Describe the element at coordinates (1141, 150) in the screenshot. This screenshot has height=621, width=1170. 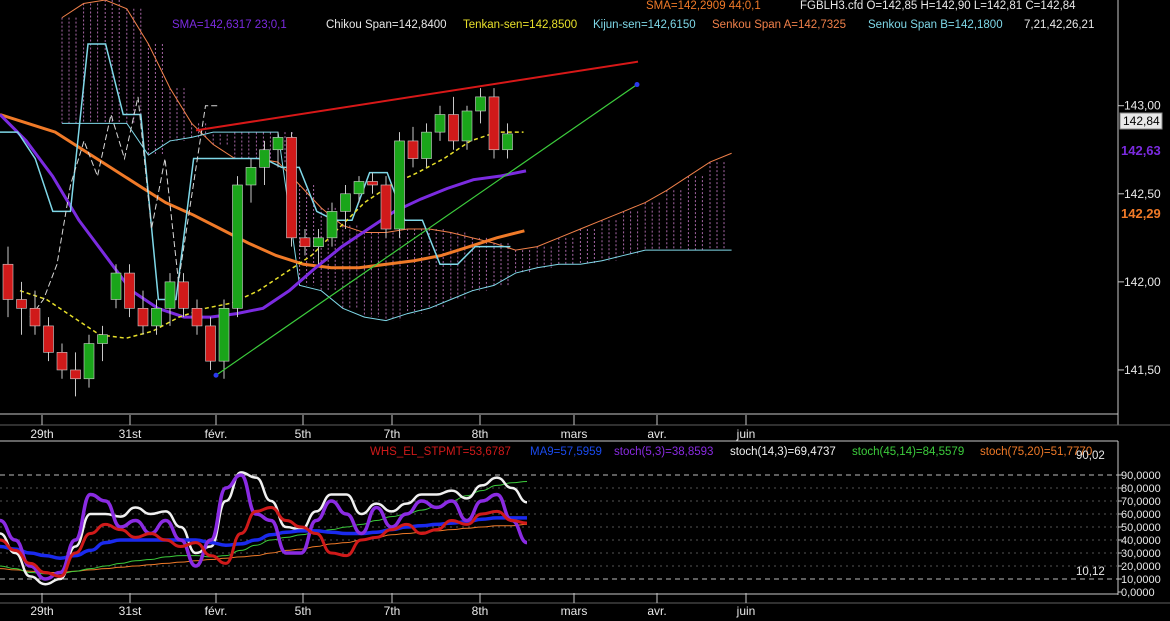
I see `sma-fast-price-label: 142,63` at that location.